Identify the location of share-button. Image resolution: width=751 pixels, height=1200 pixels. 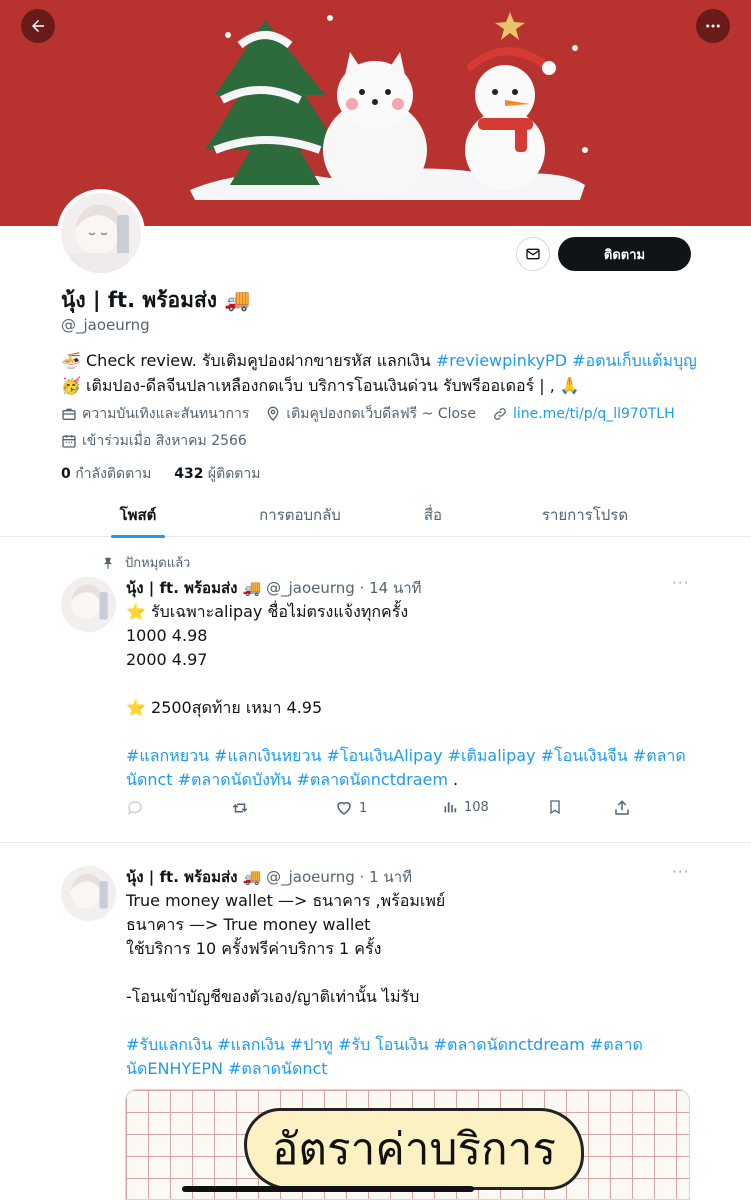
(622, 808).